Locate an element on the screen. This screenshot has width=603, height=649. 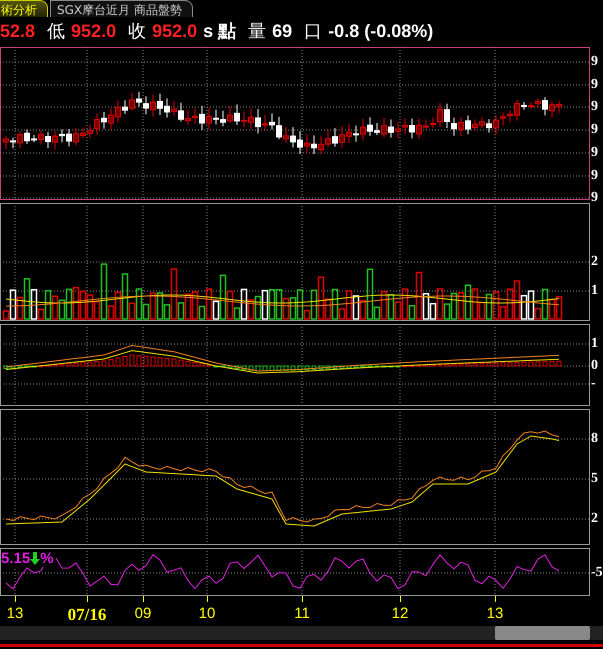
axis-label: 5 is located at coordinates (594, 479).